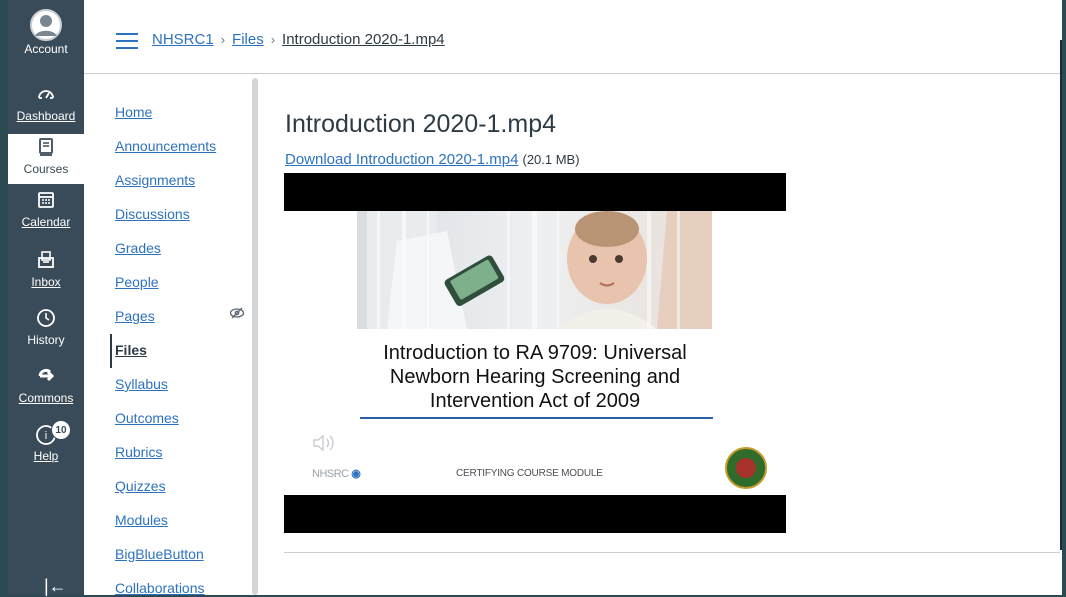 This screenshot has width=1066, height=597. Describe the element at coordinates (46, 49) in the screenshot. I see `global-nav-label: Account` at that location.